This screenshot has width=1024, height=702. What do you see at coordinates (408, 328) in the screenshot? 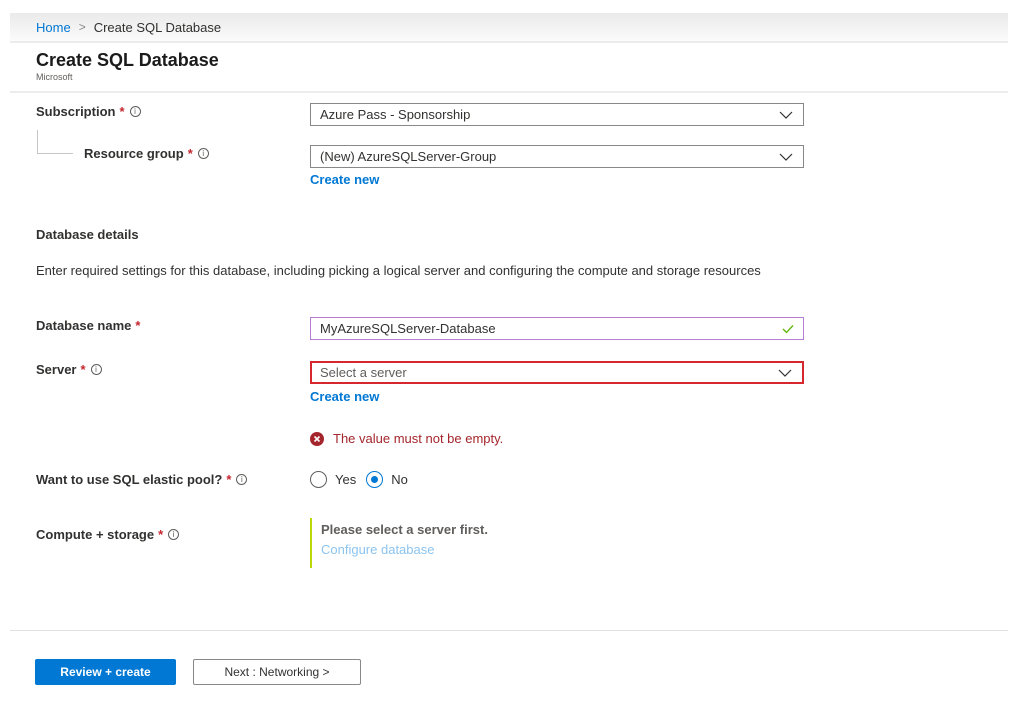
I see `database-name-value: MyAzureSQLServer-Database` at bounding box center [408, 328].